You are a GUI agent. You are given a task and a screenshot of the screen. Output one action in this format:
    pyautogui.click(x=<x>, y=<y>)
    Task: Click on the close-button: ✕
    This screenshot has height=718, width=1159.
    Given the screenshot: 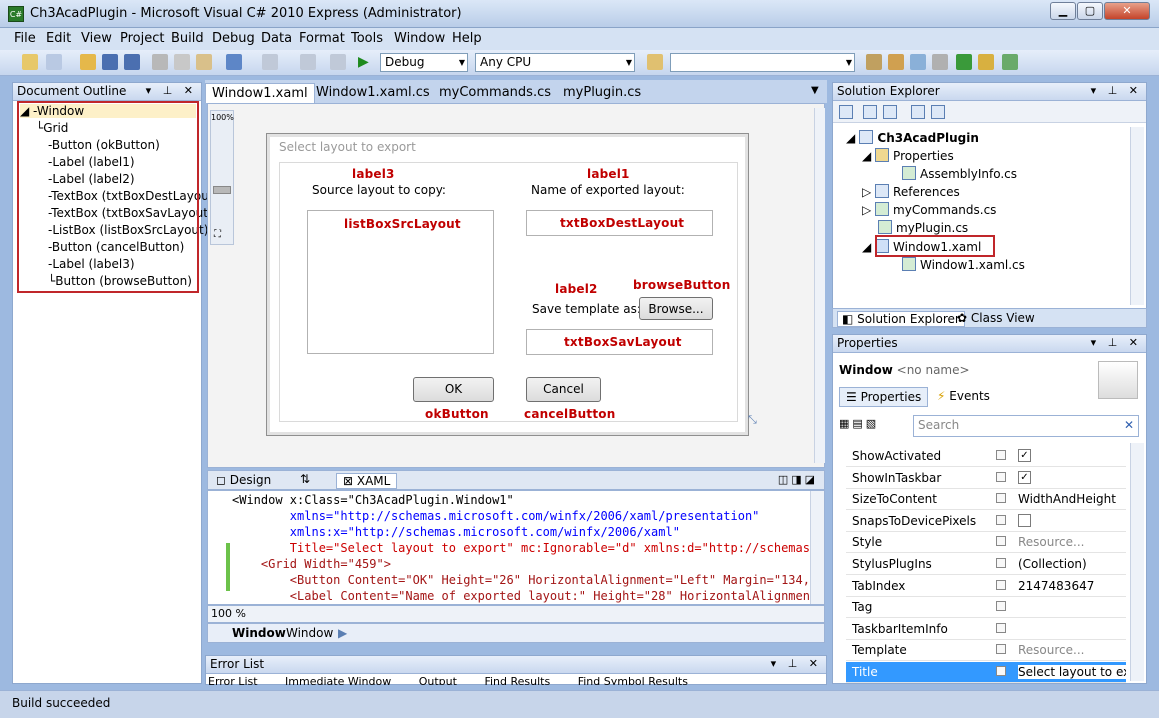 What is the action you would take?
    pyautogui.click(x=1127, y=11)
    